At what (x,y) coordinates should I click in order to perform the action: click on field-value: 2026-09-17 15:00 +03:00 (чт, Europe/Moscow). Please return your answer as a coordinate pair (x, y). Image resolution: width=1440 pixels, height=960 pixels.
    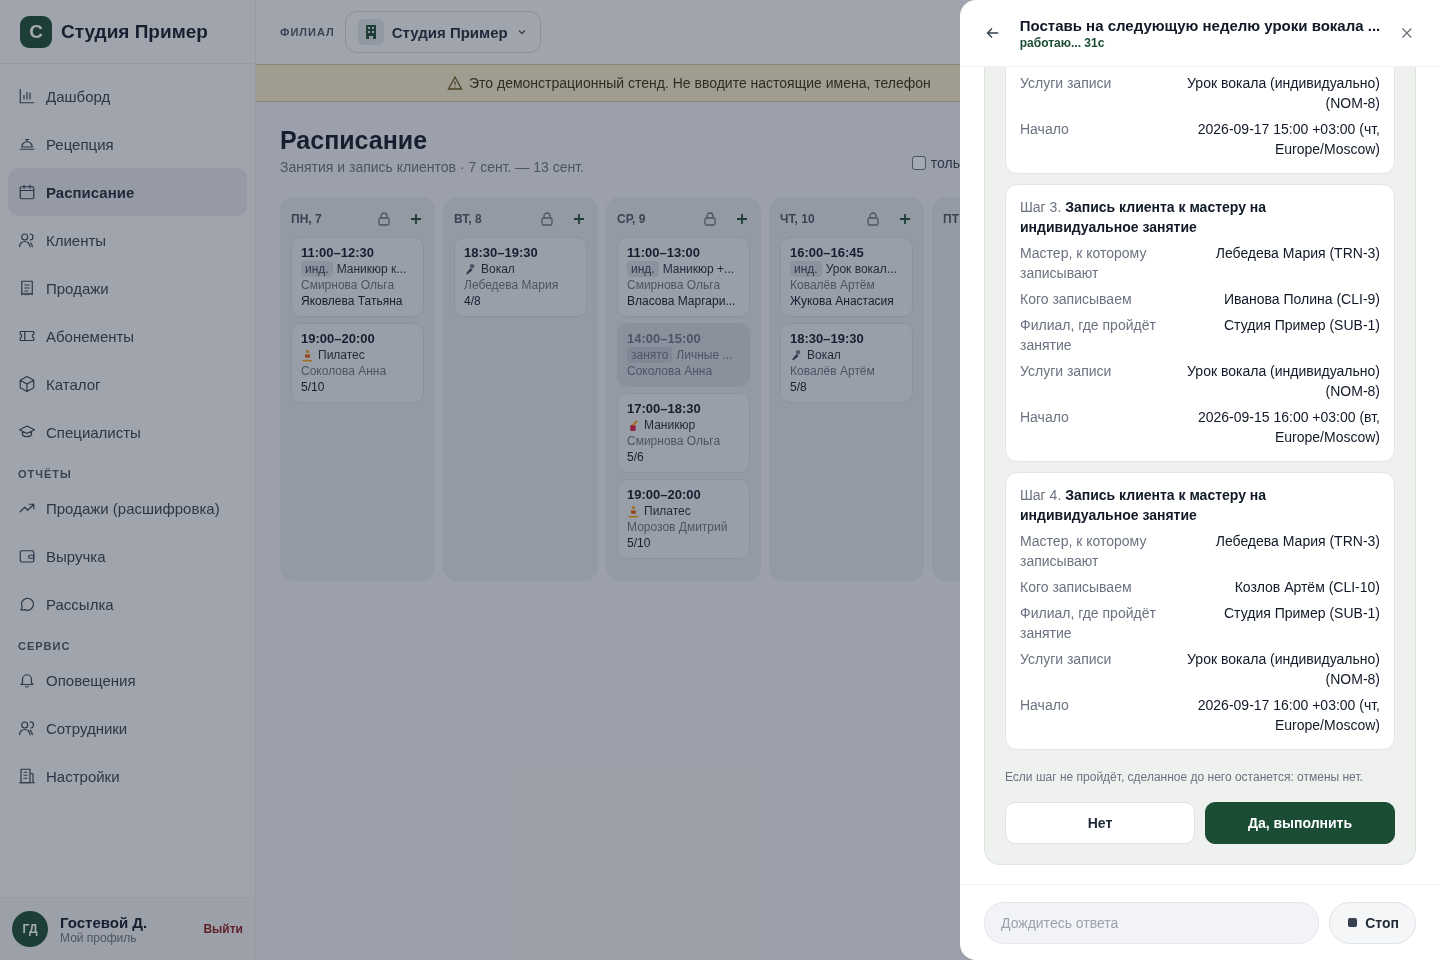
    Looking at the image, I should click on (1288, 139).